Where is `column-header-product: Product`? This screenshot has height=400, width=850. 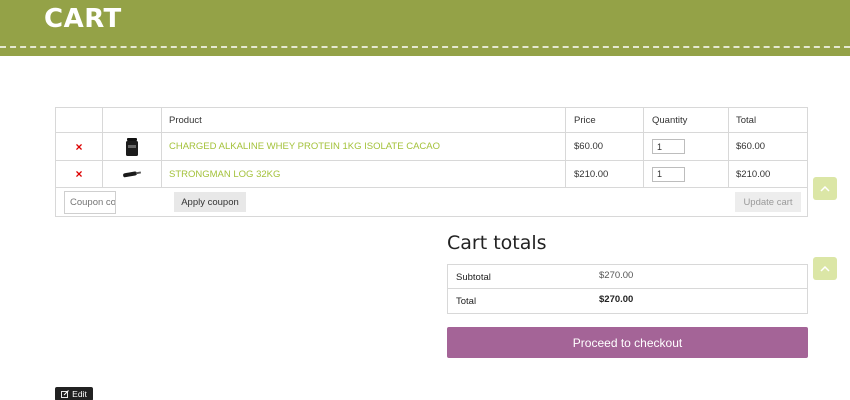 column-header-product: Product is located at coordinates (185, 120).